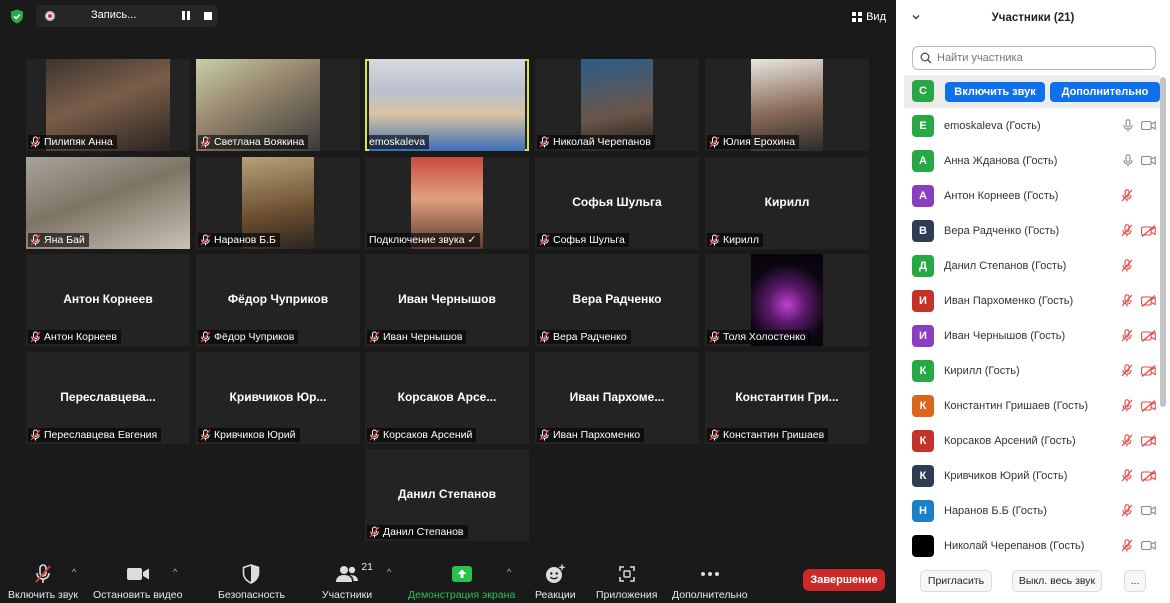 The image size is (1170, 603). What do you see at coordinates (43, 582) in the screenshot?
I see `unmute-button: Включить звук` at bounding box center [43, 582].